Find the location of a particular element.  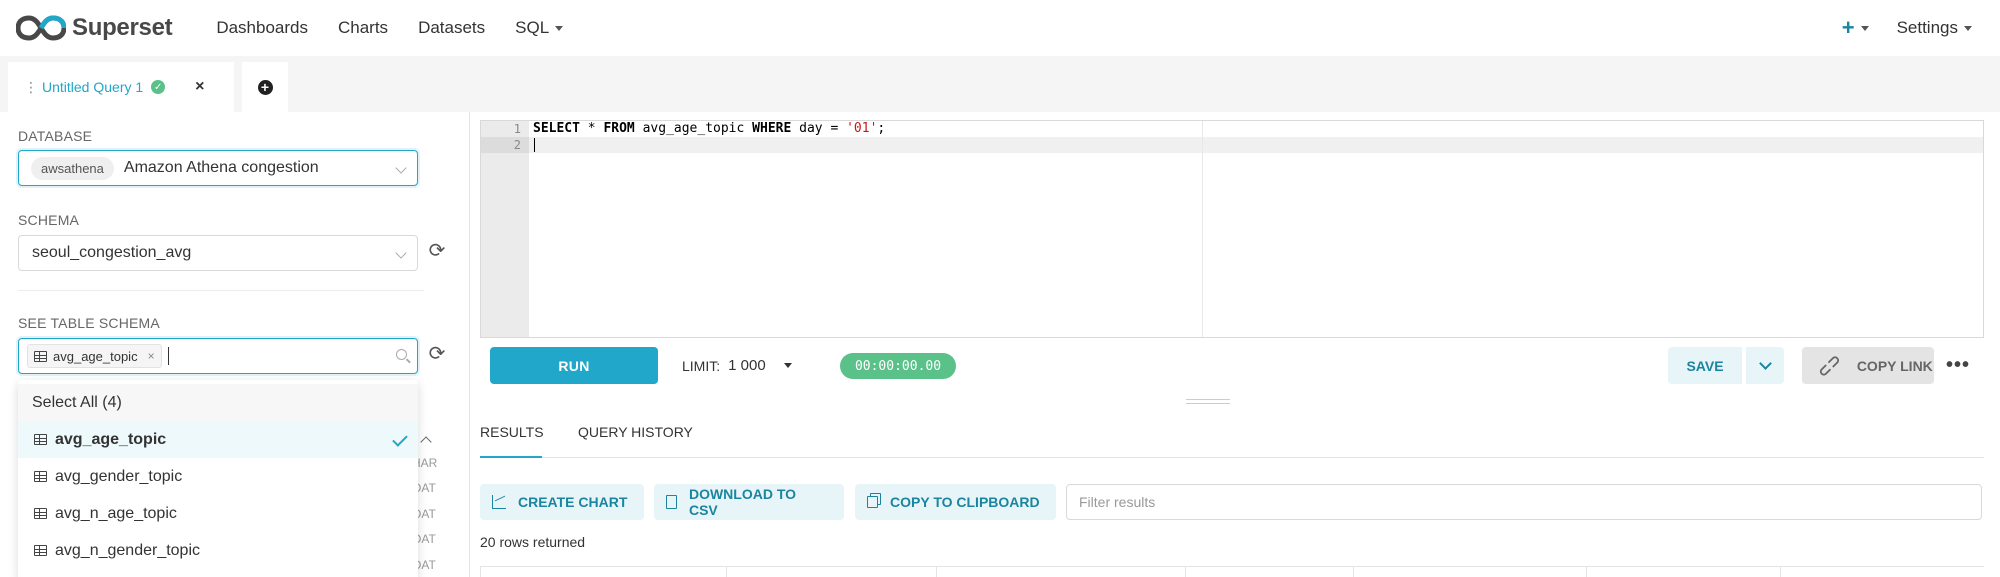

schema-value: seoul_congestion_avg is located at coordinates (112, 252).